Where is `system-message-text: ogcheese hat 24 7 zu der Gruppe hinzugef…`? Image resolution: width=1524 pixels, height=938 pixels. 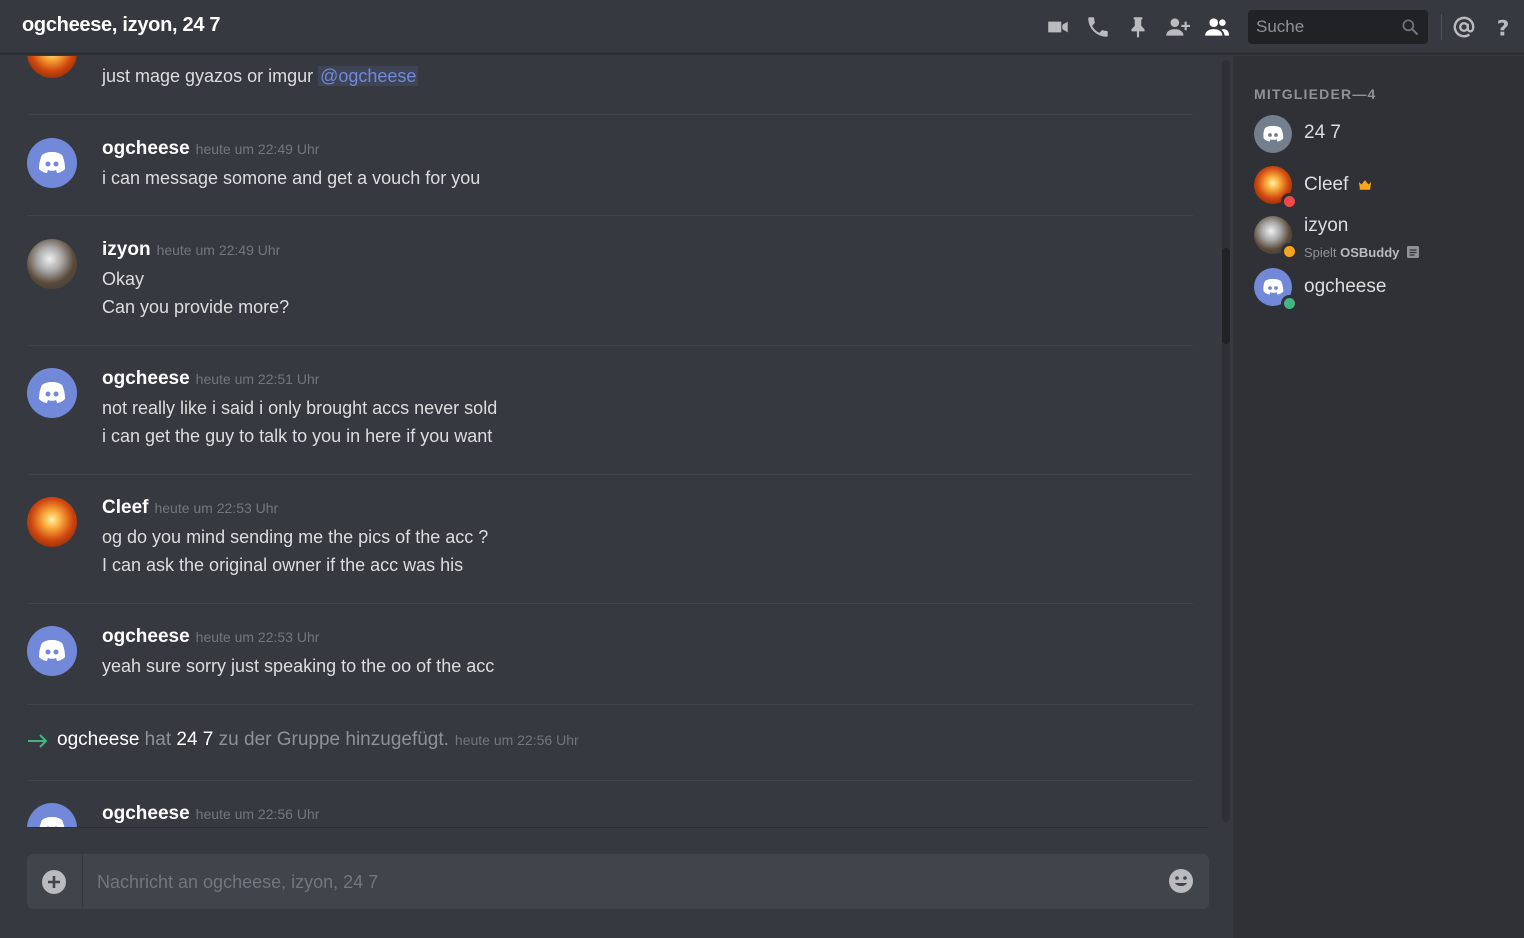 system-message-text: ogcheese hat 24 7 zu der Gruppe hinzugef… is located at coordinates (318, 740).